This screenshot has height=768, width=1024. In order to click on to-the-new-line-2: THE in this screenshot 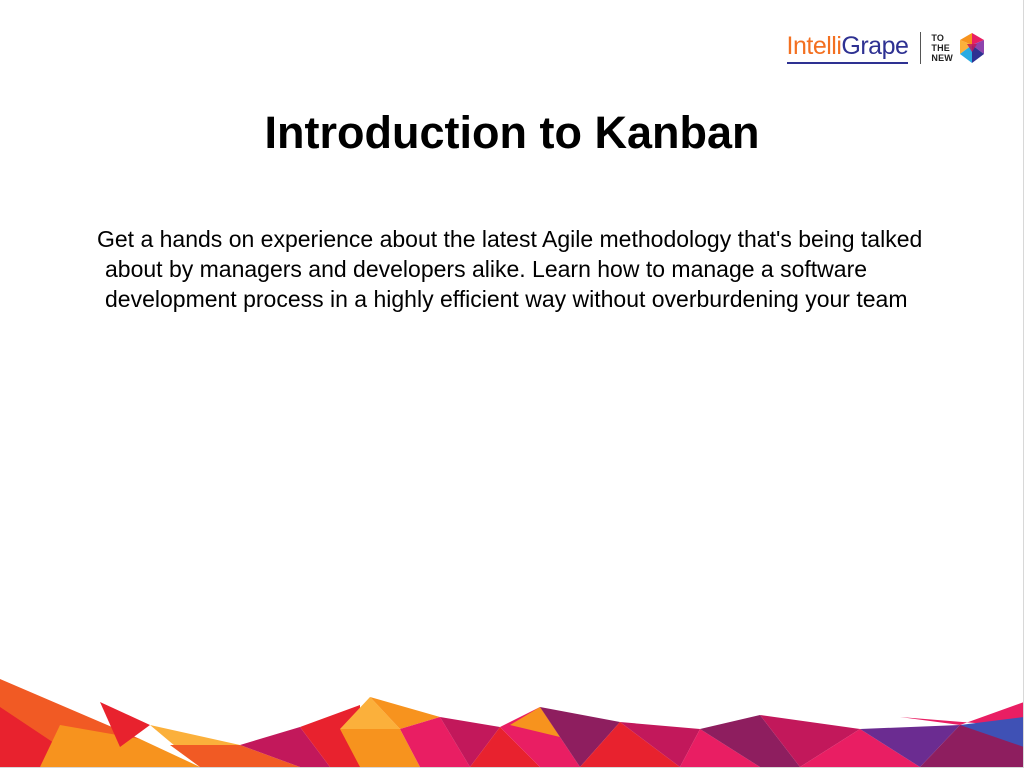, I will do `click(940, 48)`.